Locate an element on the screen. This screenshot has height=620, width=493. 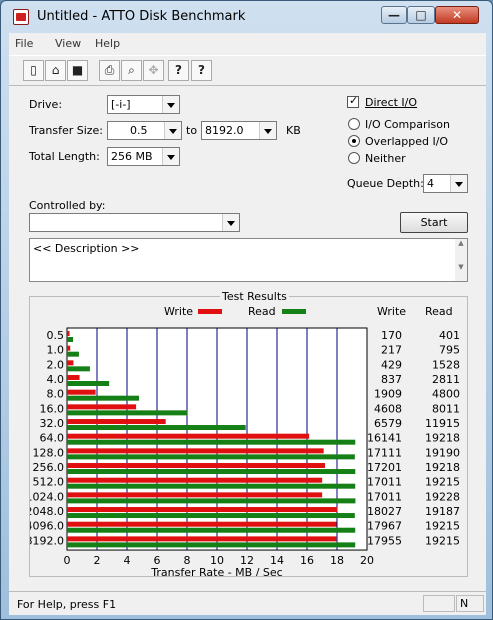
category-label: 128.0 is located at coordinates (49, 452).